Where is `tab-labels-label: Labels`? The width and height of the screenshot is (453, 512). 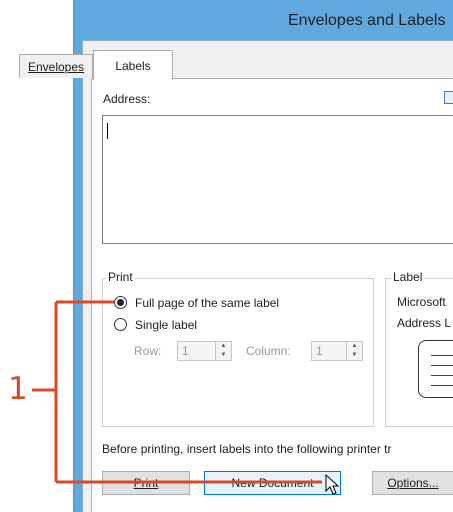
tab-labels-label: Labels is located at coordinates (133, 66).